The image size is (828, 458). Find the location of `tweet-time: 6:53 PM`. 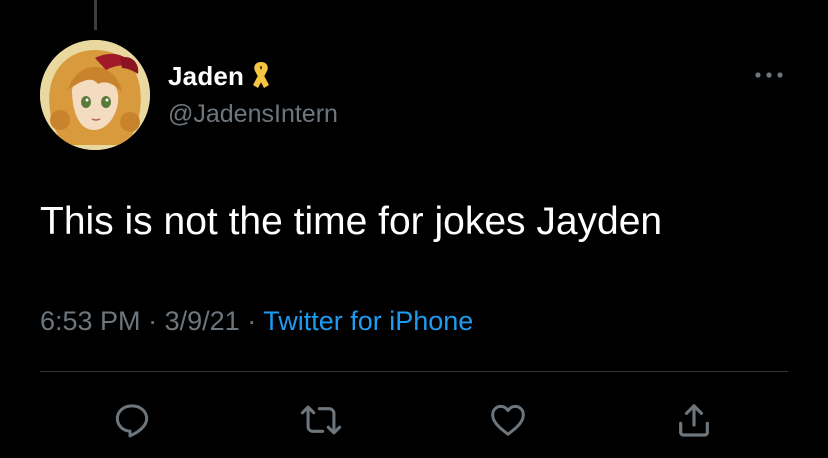

tweet-time: 6:53 PM is located at coordinates (90, 321).